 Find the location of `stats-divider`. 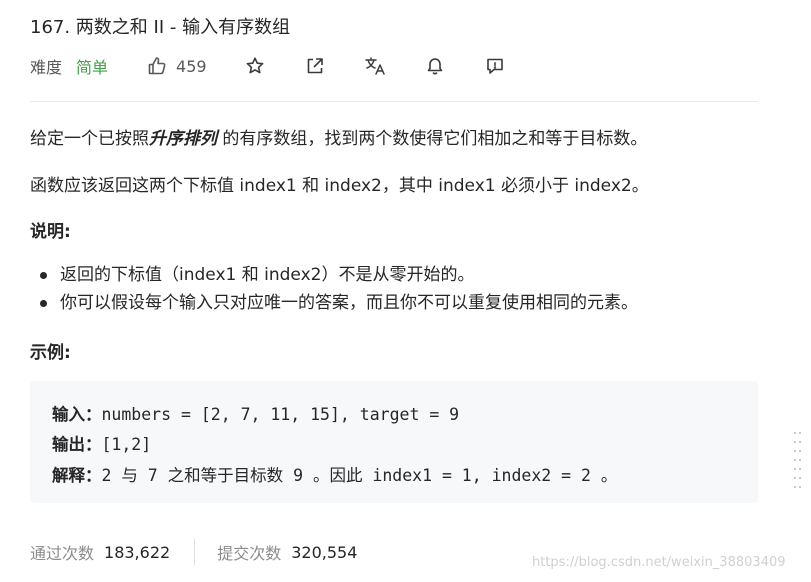

stats-divider is located at coordinates (195, 552).